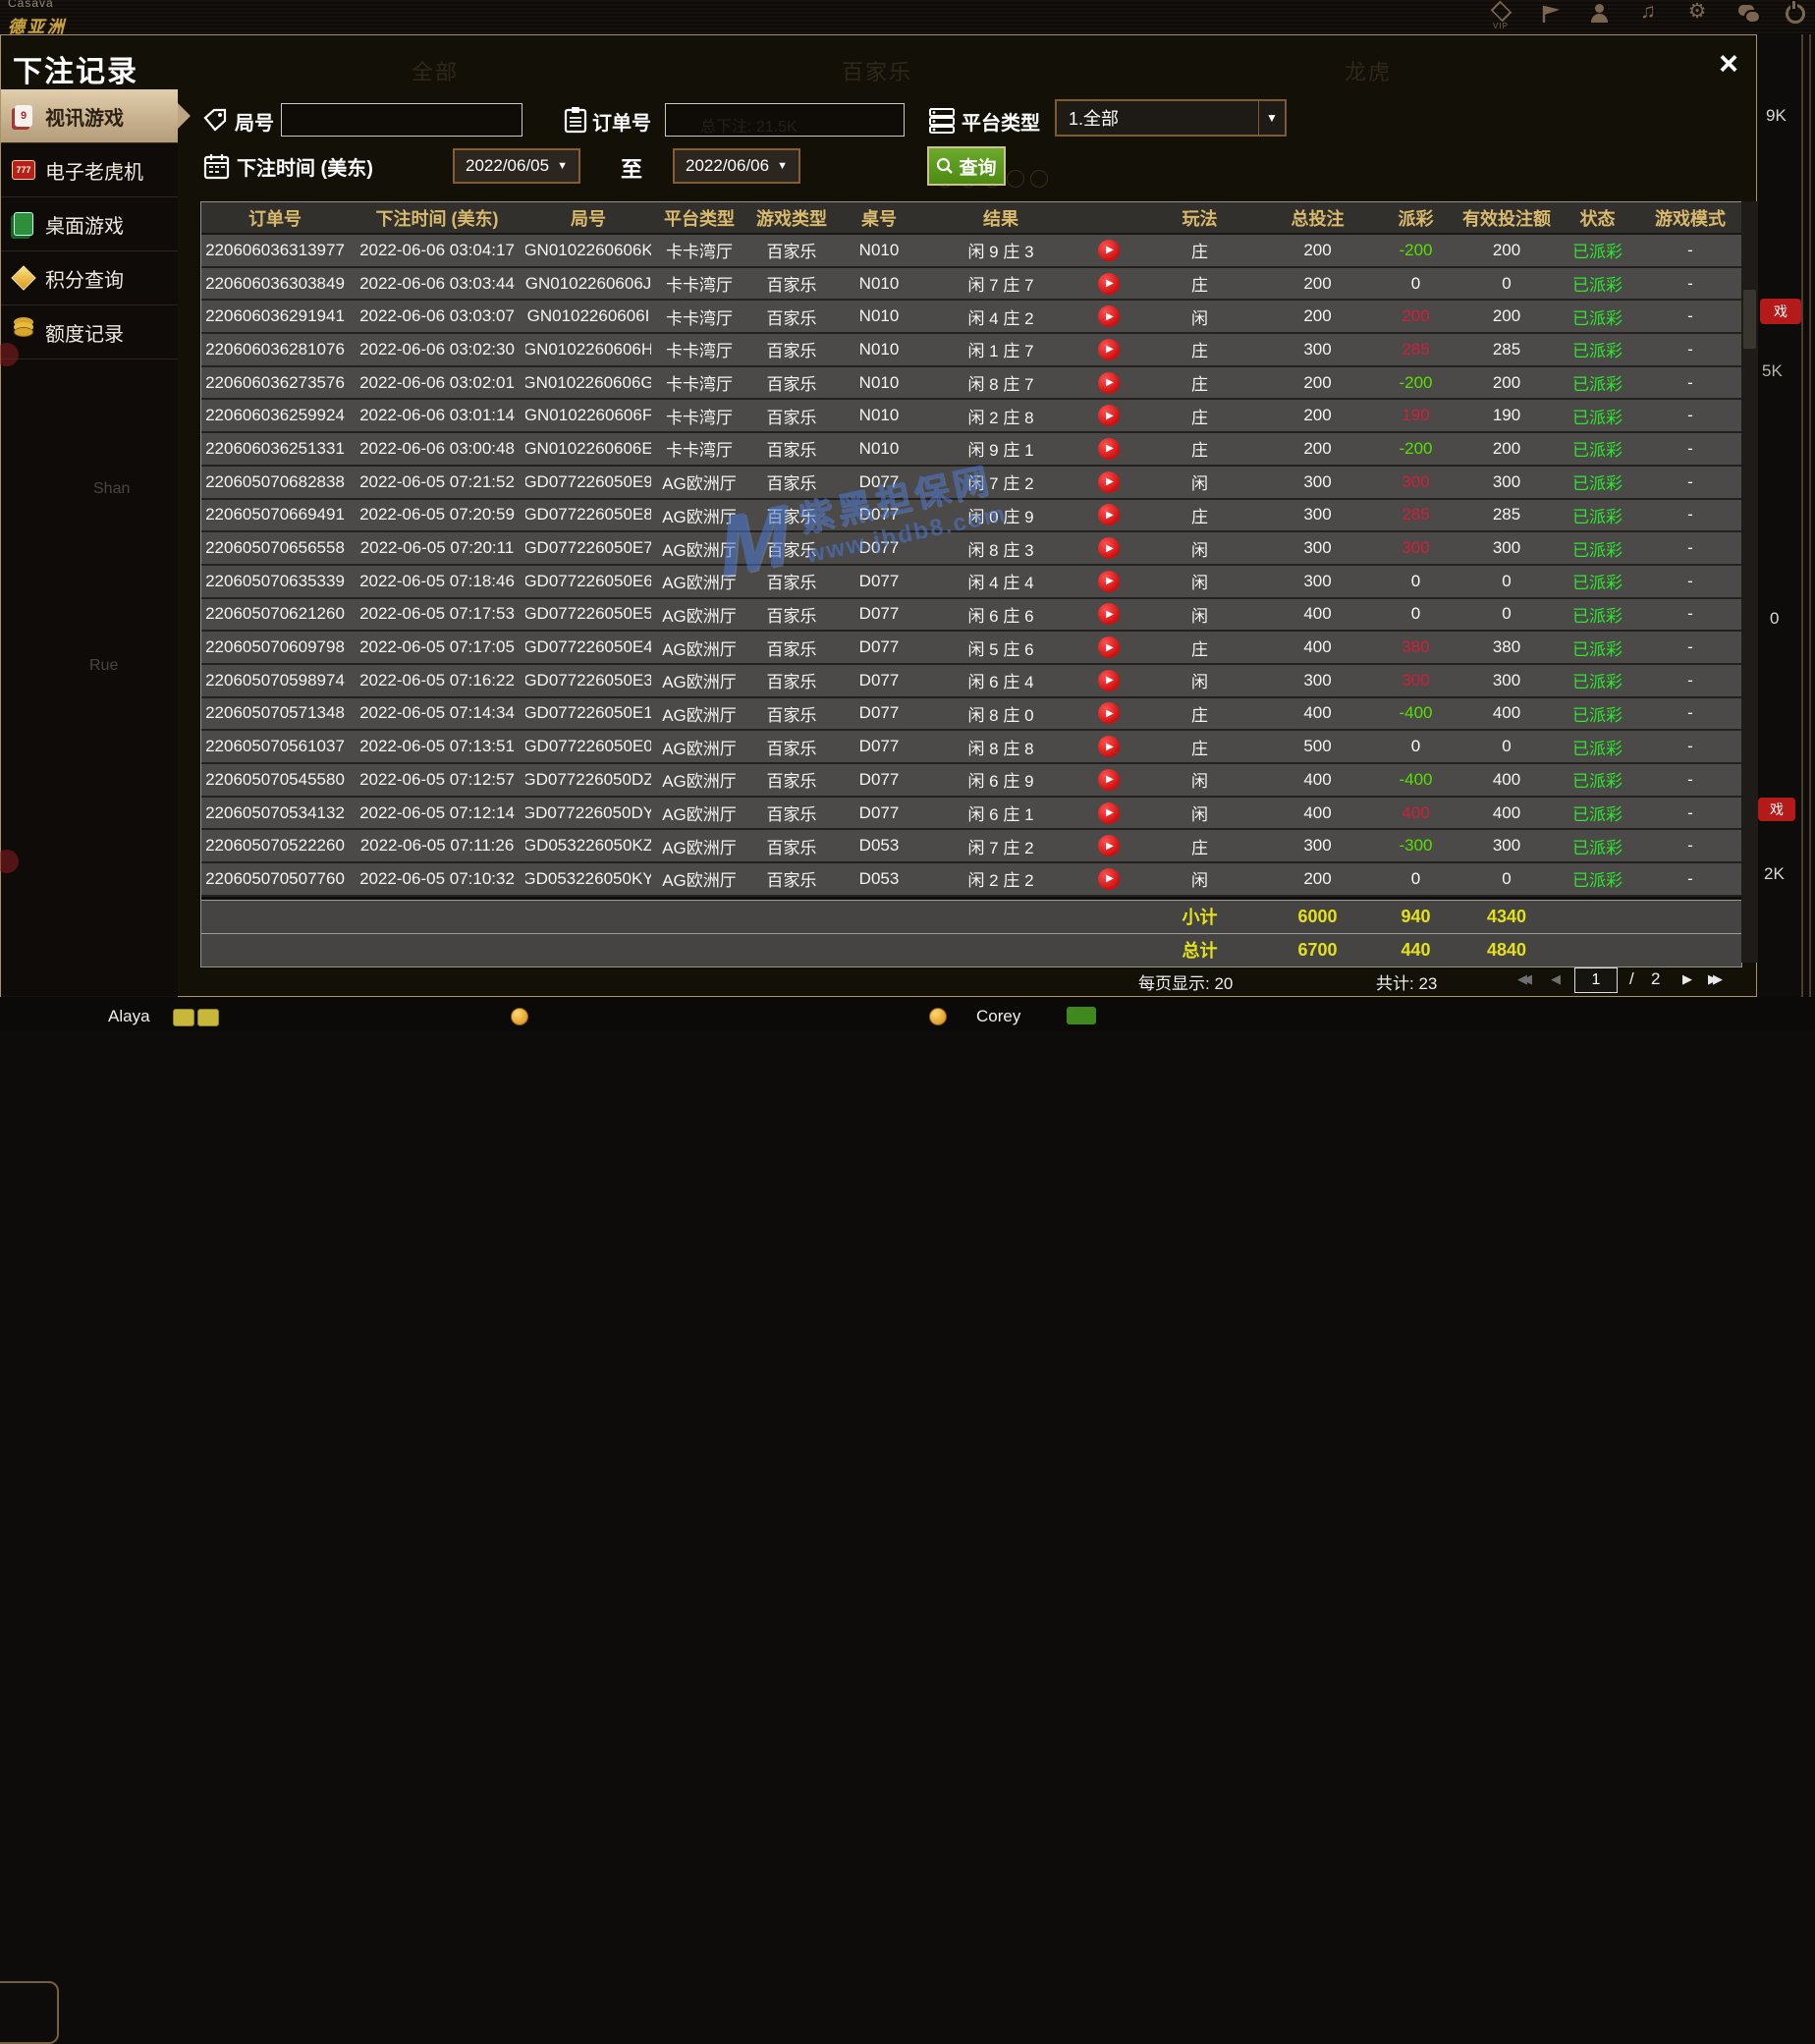 Image resolution: width=1815 pixels, height=2044 pixels. I want to click on cell-valid-bet: 0, so click(1507, 580).